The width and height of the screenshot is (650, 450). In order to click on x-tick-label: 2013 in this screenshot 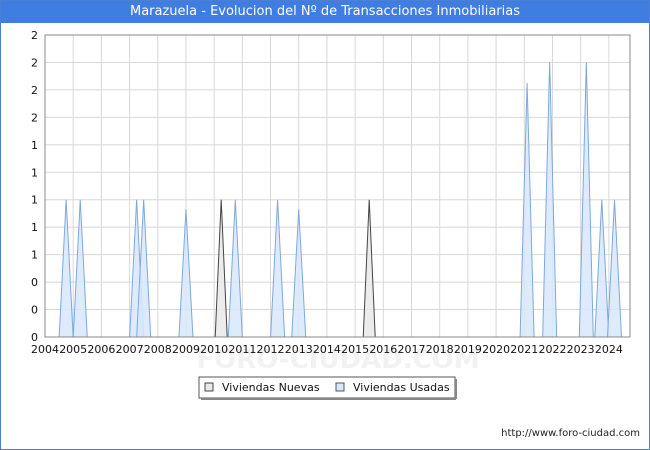, I will do `click(299, 349)`.